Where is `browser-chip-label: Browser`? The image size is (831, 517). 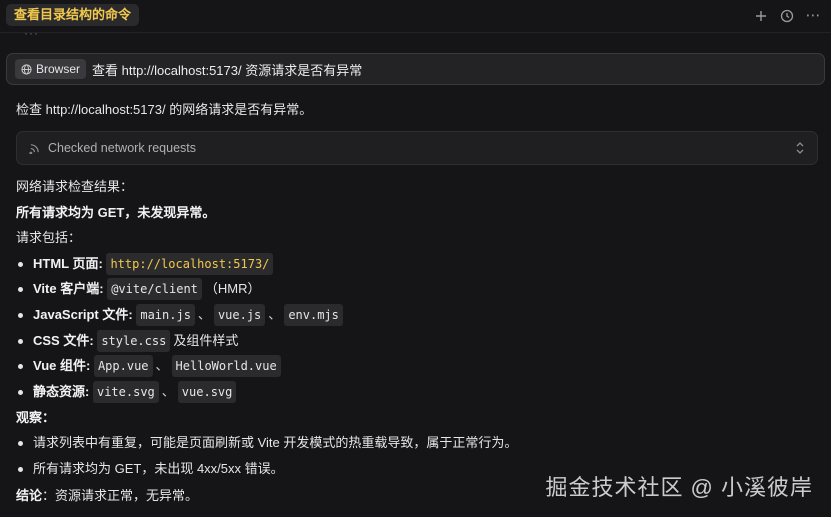
browser-chip-label: Browser is located at coordinates (58, 69).